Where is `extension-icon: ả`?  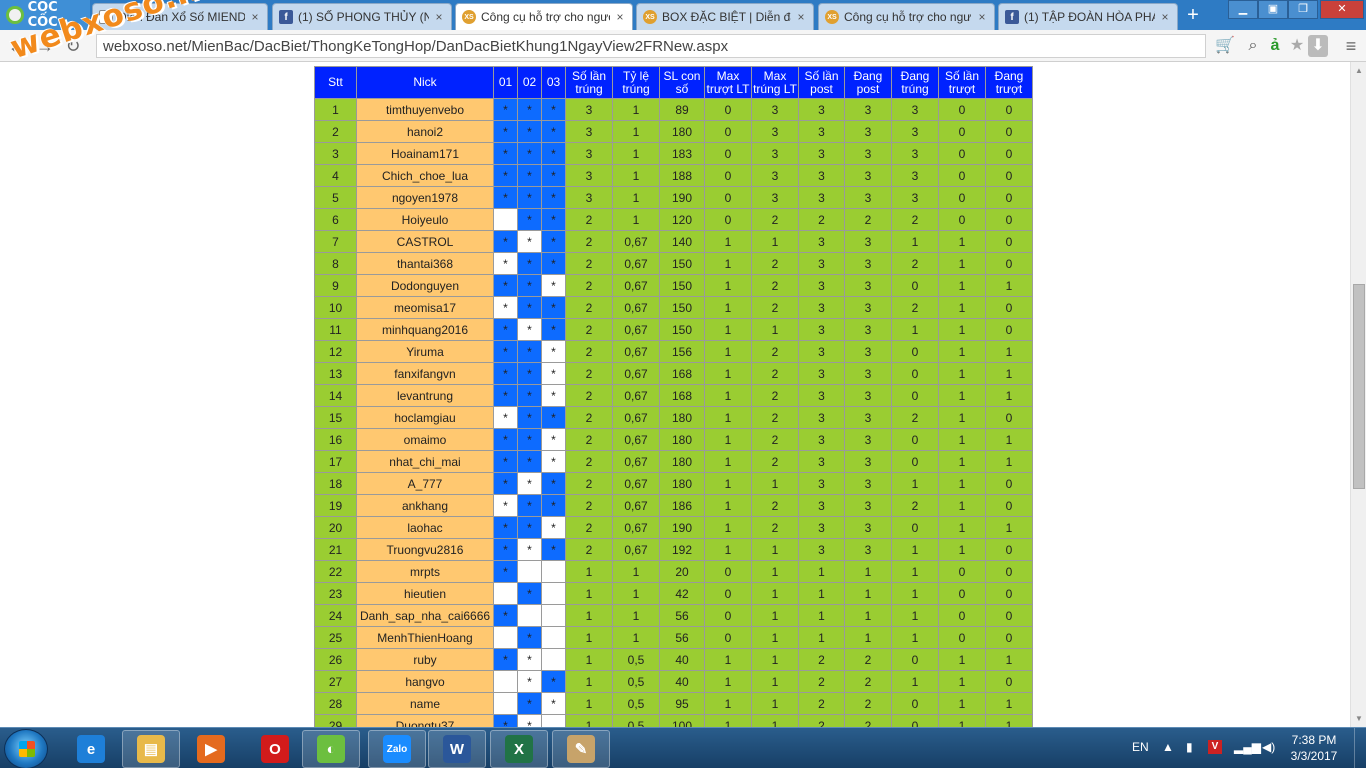
extension-icon: ả is located at coordinates (1275, 46).